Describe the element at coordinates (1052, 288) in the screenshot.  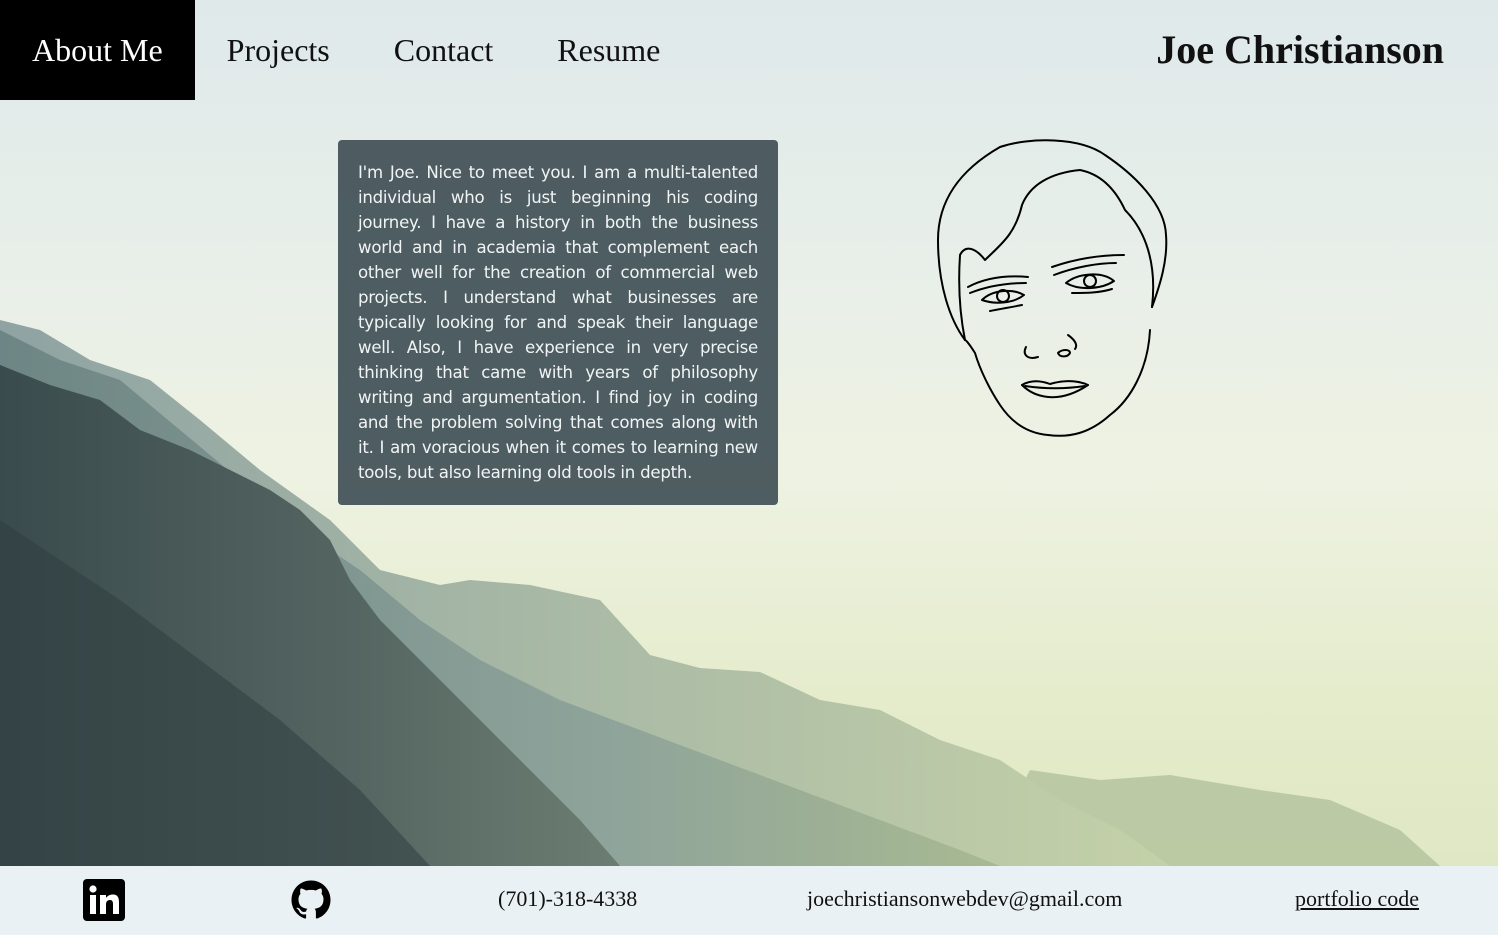
I see `portrait-line-drawing` at that location.